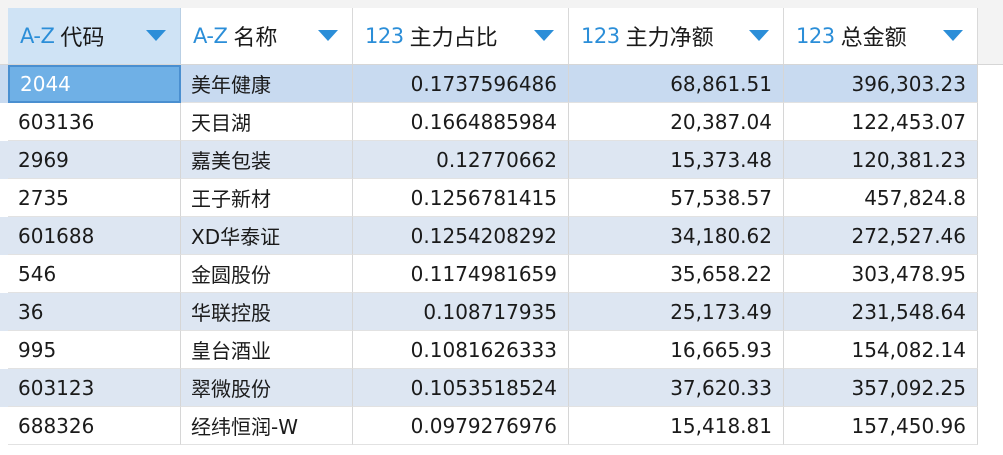 This screenshot has height=455, width=1003. I want to click on column-header-name: A-Z 名称, so click(267, 36).